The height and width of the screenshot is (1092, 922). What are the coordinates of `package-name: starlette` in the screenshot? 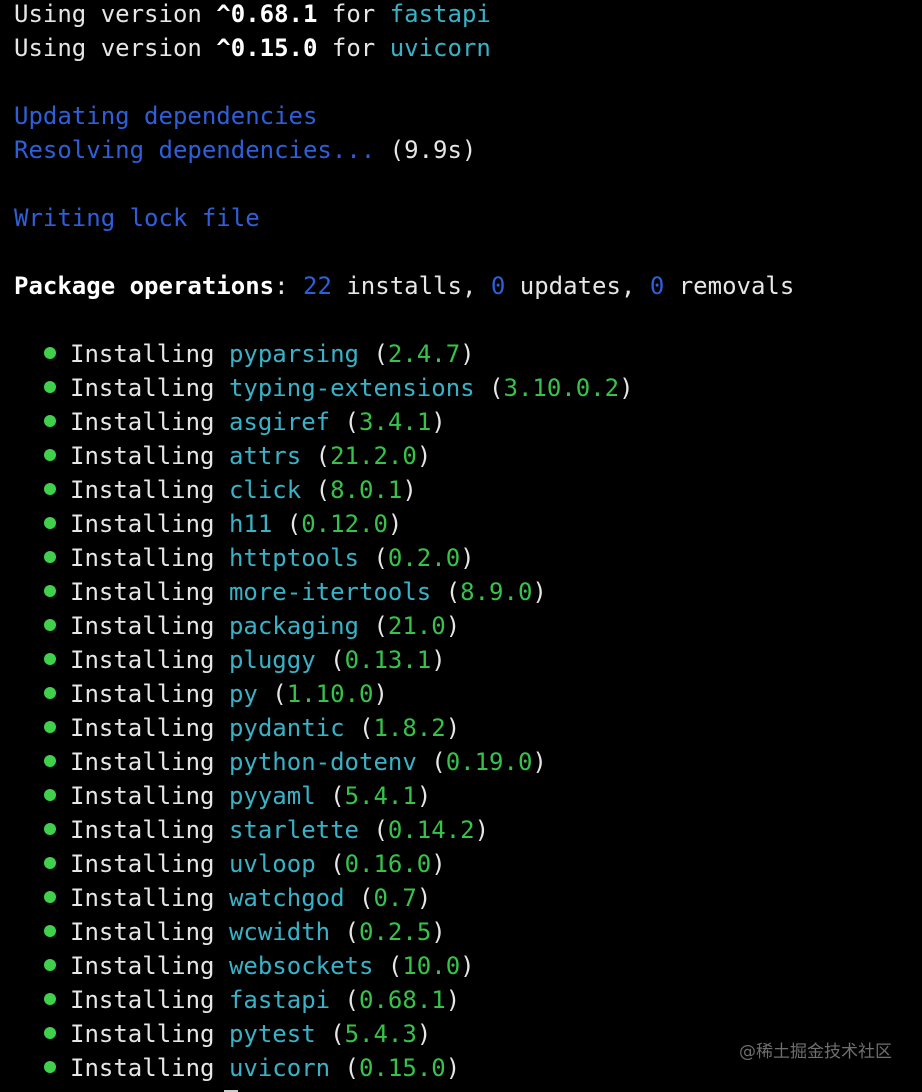 It's located at (293, 830).